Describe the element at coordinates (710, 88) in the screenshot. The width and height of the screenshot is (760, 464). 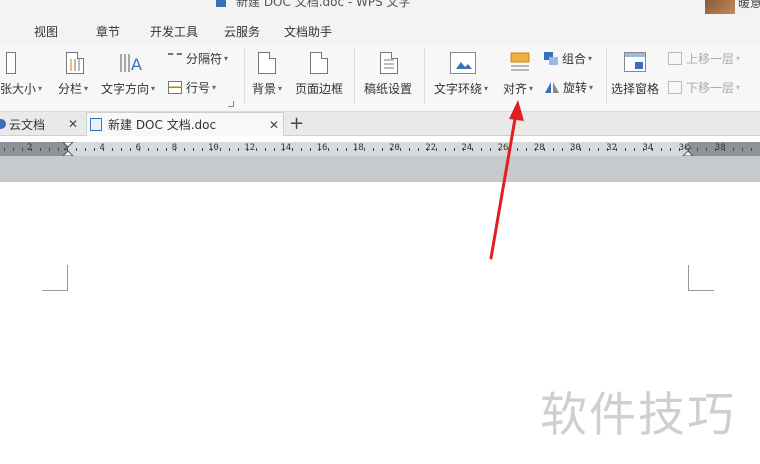
I see `send-backward-label: 下移一层` at that location.